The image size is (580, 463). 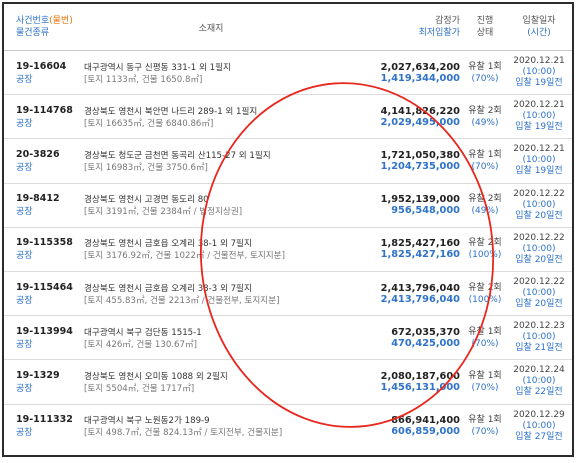 I want to click on header-date: 입찰일자 (시간), so click(x=539, y=27).